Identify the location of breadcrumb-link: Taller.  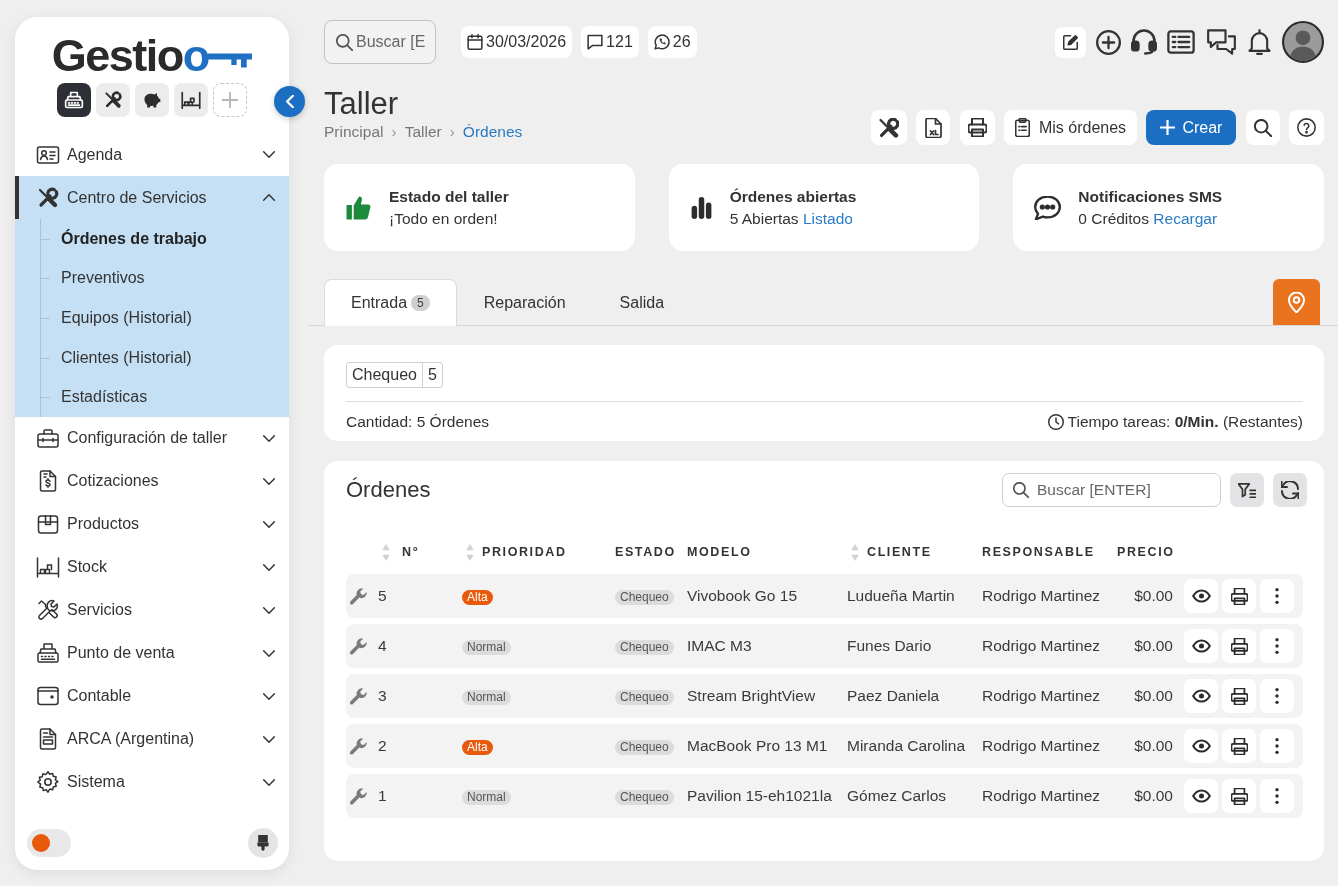
(423, 132).